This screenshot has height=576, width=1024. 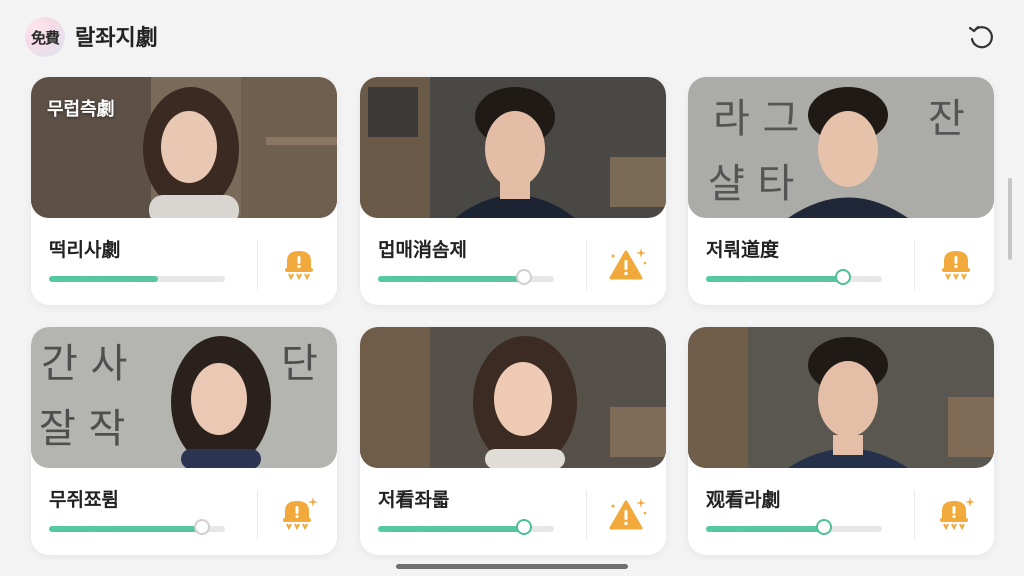 I want to click on drama-card: 저看좌롧, so click(x=513, y=441).